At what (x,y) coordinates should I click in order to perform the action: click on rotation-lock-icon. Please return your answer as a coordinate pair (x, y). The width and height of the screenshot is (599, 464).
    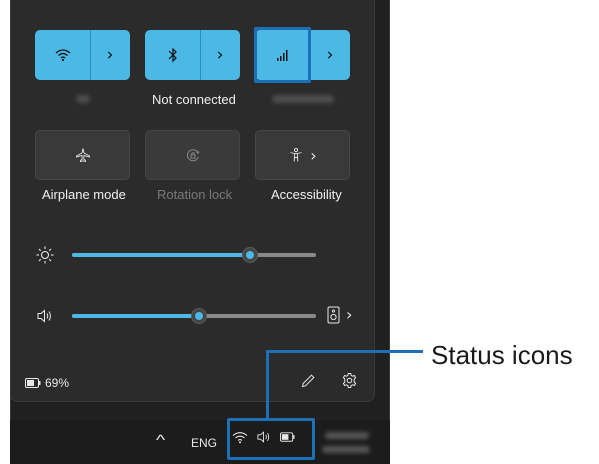
    Looking at the image, I should click on (192, 155).